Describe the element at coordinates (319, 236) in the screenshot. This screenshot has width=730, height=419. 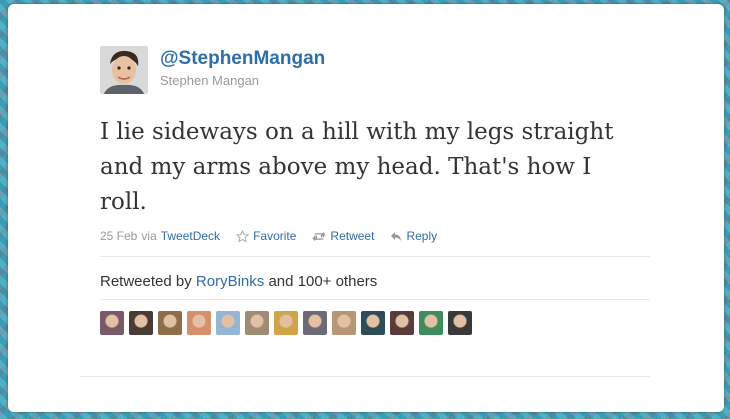
I see `retweet-icon` at that location.